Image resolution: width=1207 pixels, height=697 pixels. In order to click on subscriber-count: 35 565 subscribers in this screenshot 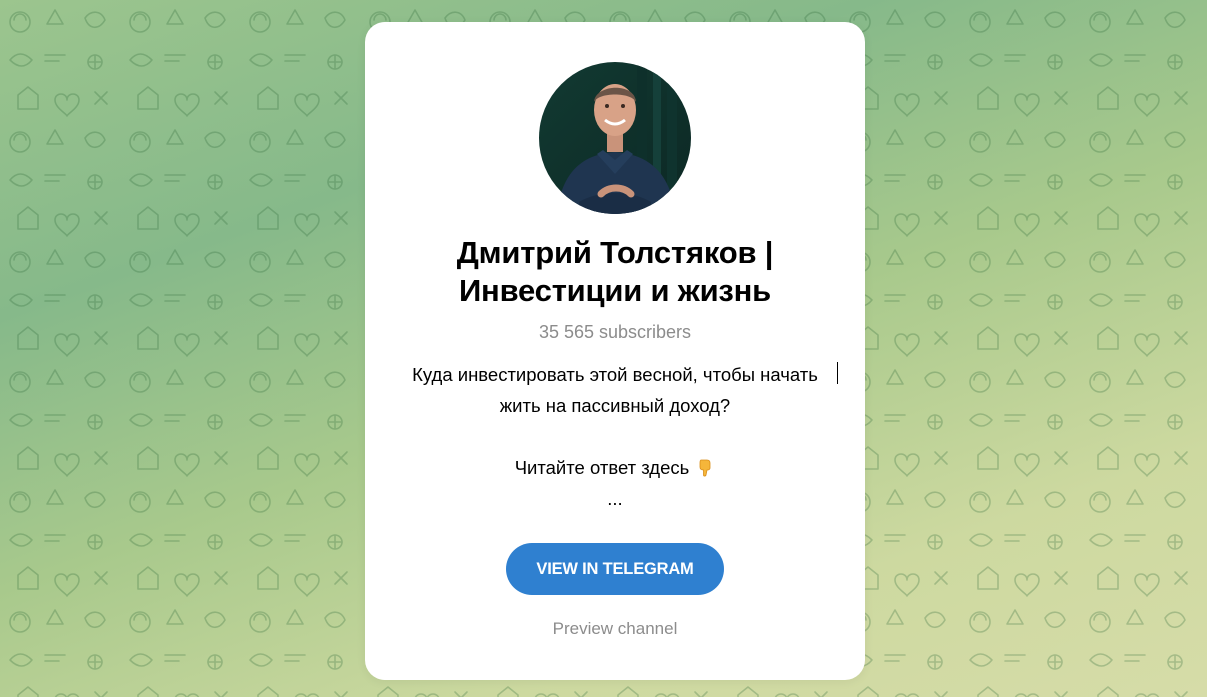, I will do `click(615, 332)`.